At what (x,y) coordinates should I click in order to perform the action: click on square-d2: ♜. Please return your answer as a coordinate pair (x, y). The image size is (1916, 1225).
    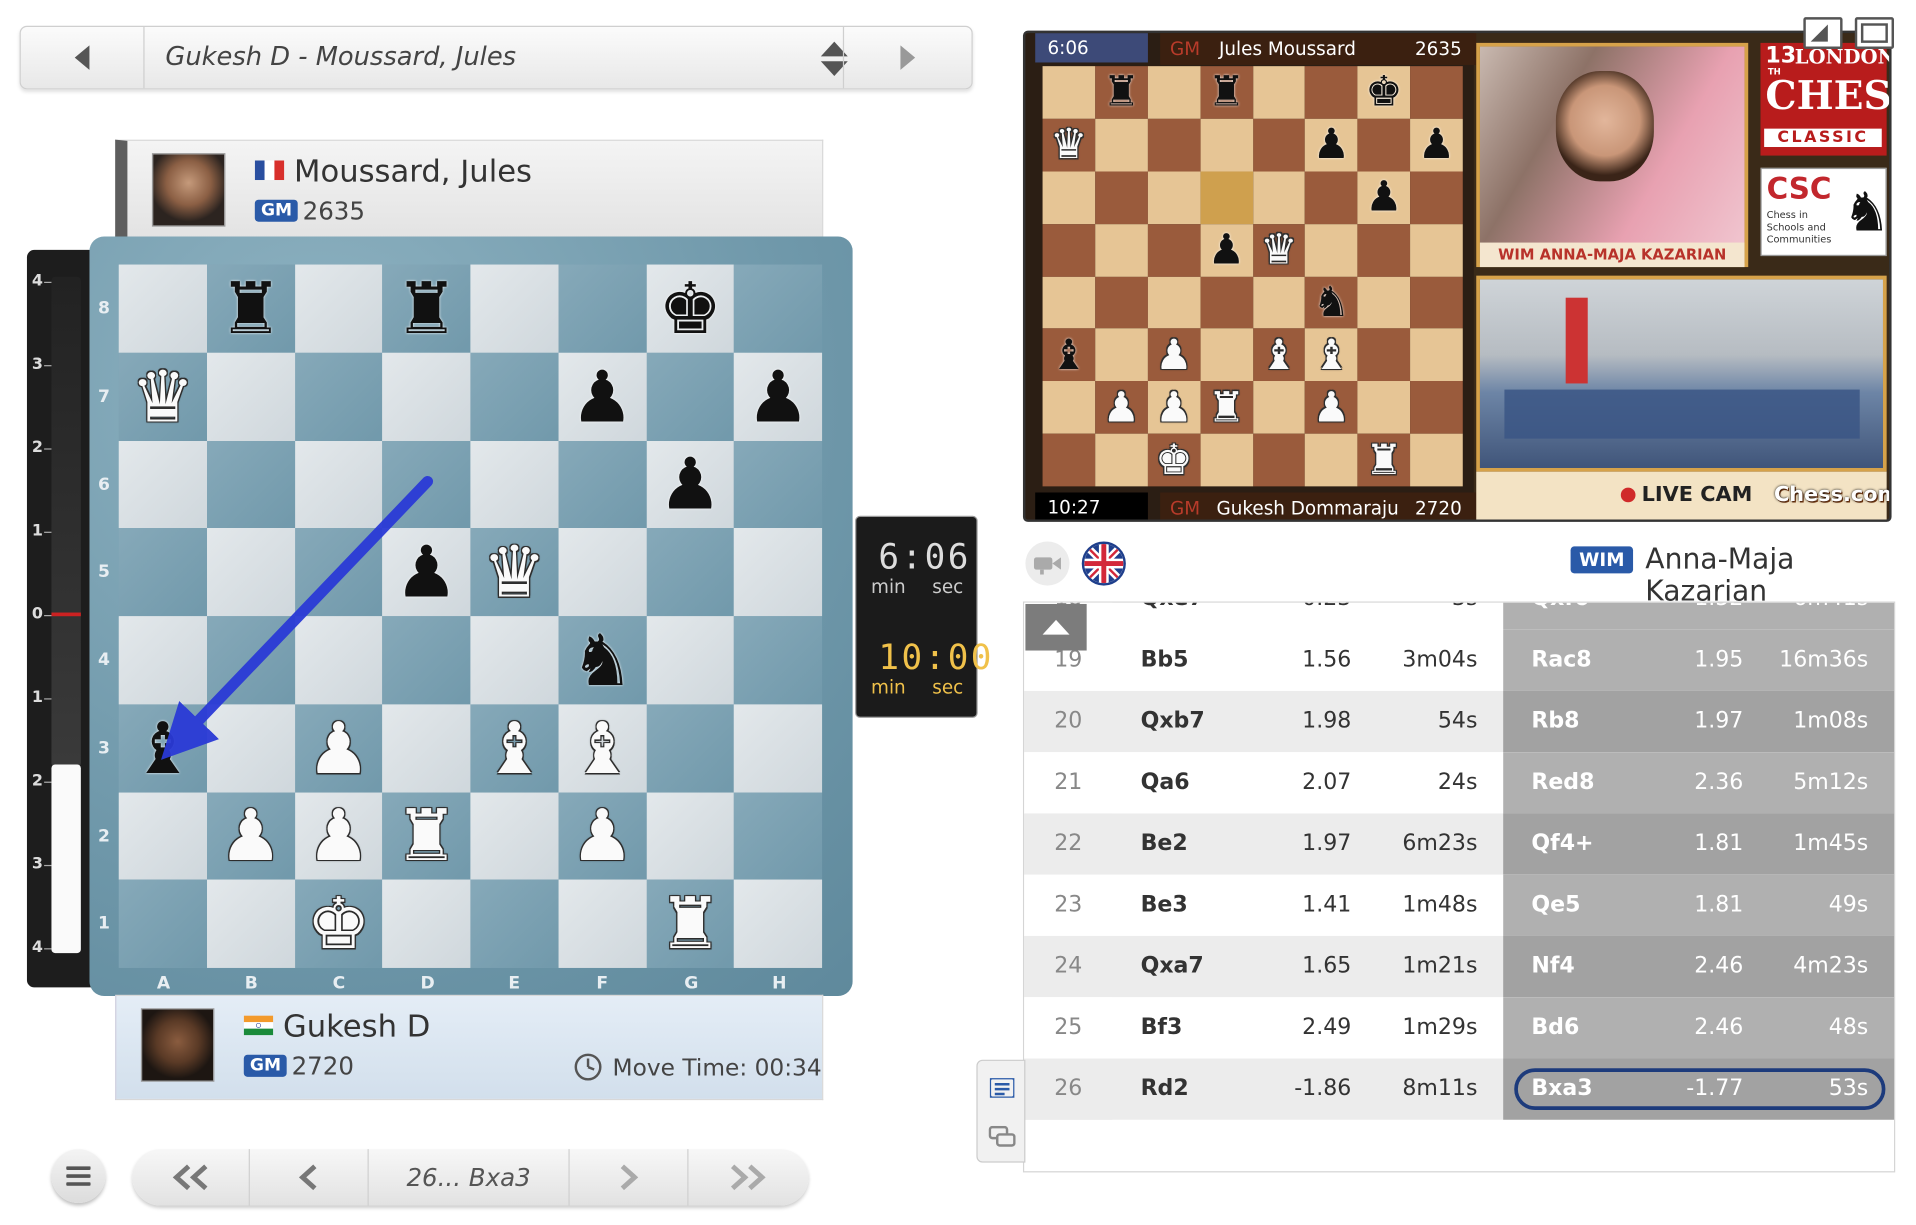
    Looking at the image, I should click on (426, 836).